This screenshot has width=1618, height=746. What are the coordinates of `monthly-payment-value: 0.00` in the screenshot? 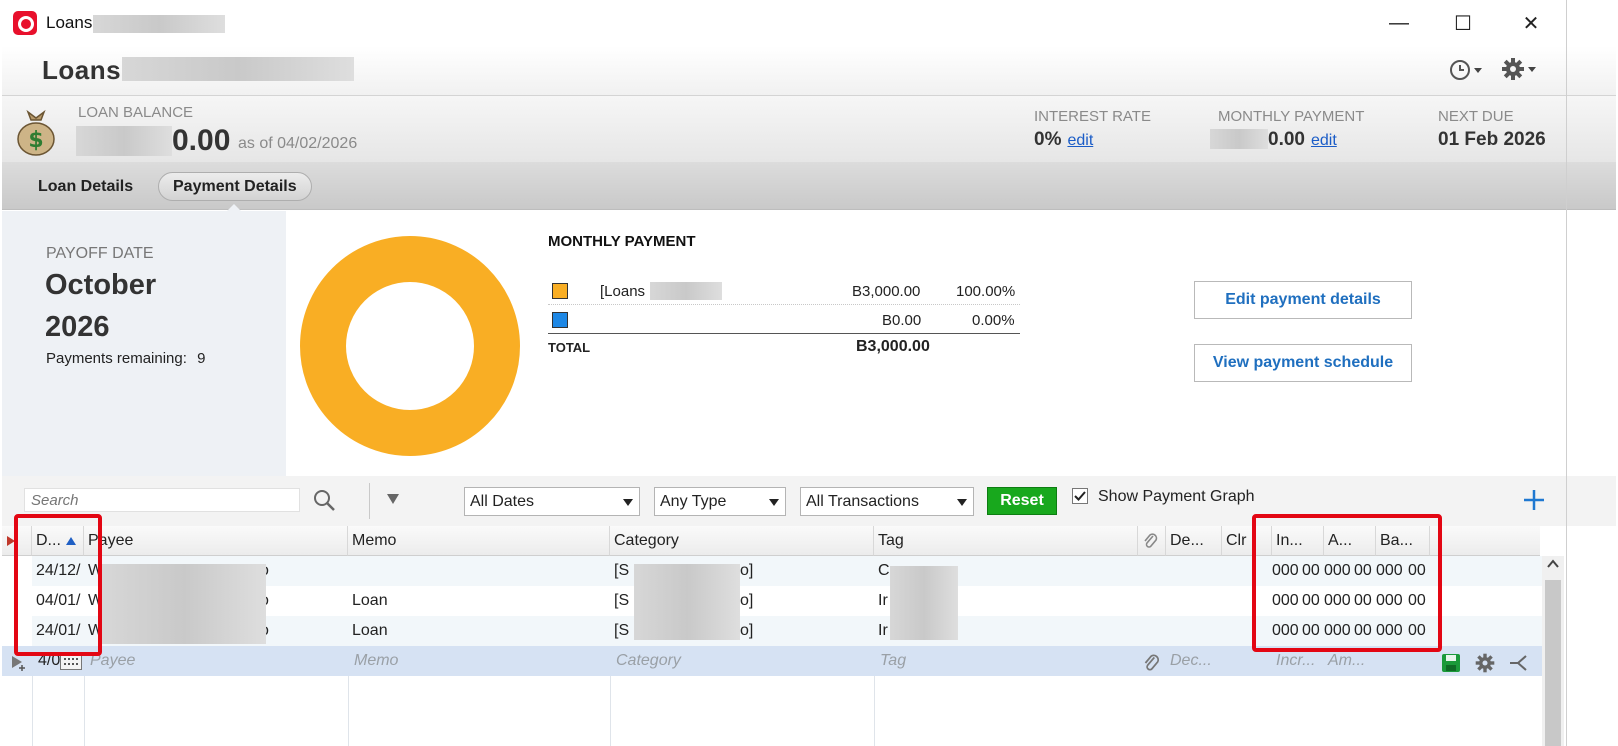 It's located at (1286, 139).